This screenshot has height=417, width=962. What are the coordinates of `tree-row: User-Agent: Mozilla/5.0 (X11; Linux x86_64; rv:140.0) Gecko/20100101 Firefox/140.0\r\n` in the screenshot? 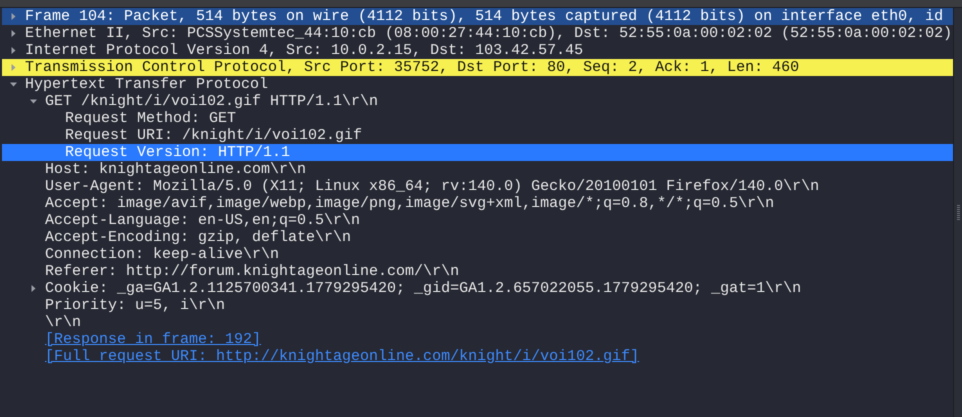 It's located at (477, 186).